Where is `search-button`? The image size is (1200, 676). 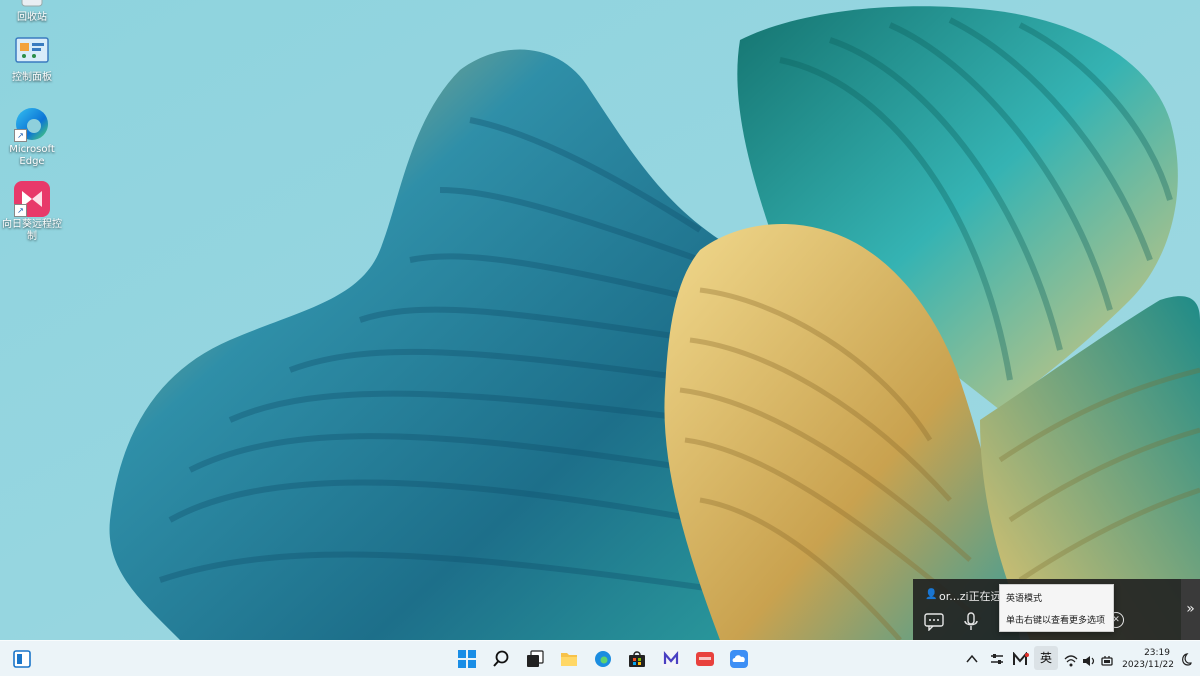 search-button is located at coordinates (501, 659).